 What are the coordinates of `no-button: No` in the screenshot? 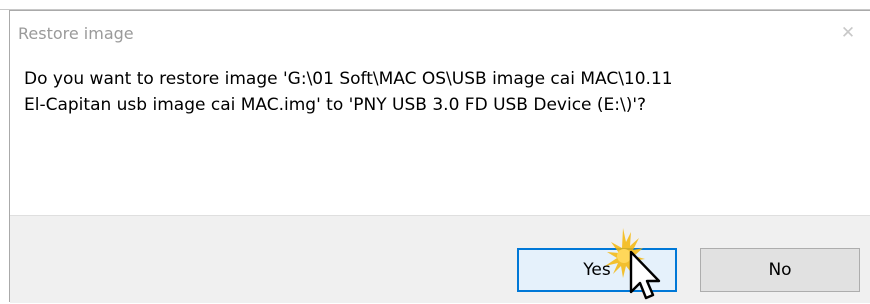 It's located at (780, 270).